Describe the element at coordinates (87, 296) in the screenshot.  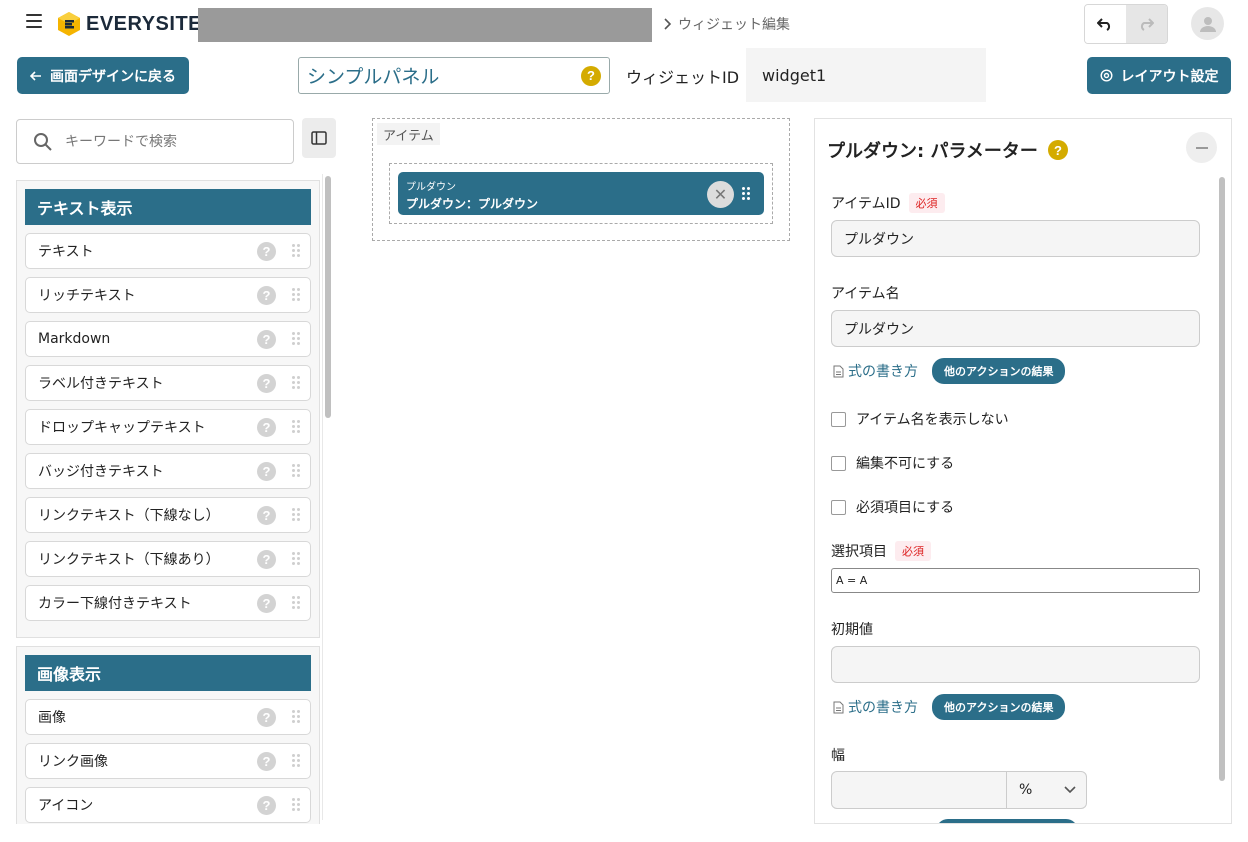
I see `palette-item-label: リッチテキスト` at that location.